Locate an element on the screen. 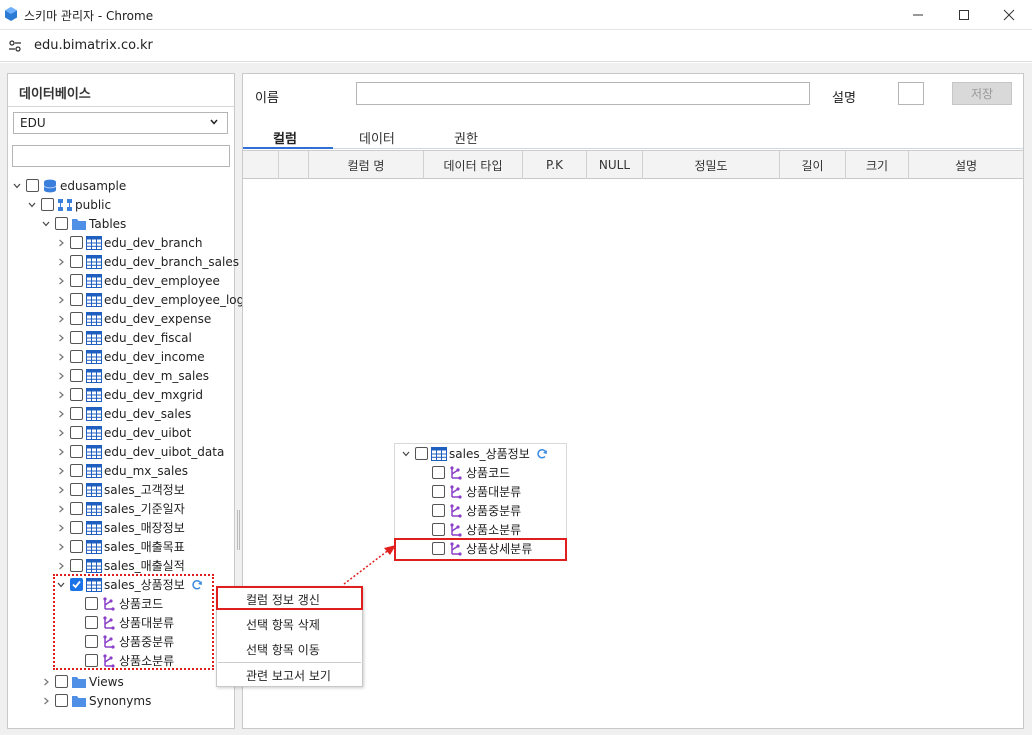 Image resolution: width=1032 pixels, height=735 pixels. preview-column-node: 상품소분류 is located at coordinates (469, 529).